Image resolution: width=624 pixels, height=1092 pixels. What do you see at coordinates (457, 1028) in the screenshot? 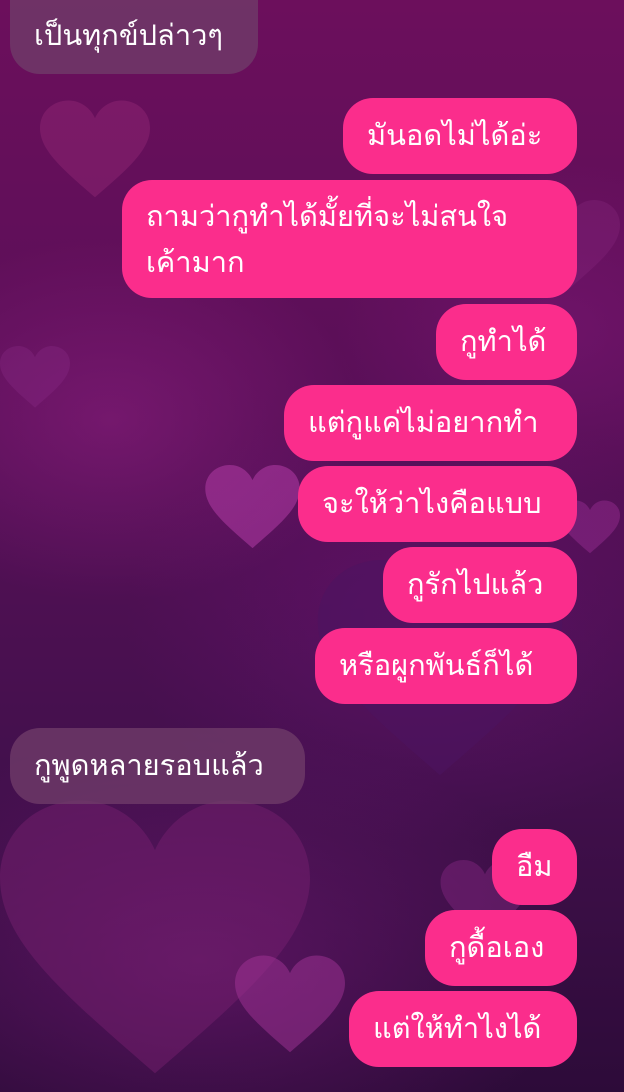
I see `message-text: แต่ให้ทำไงได้` at bounding box center [457, 1028].